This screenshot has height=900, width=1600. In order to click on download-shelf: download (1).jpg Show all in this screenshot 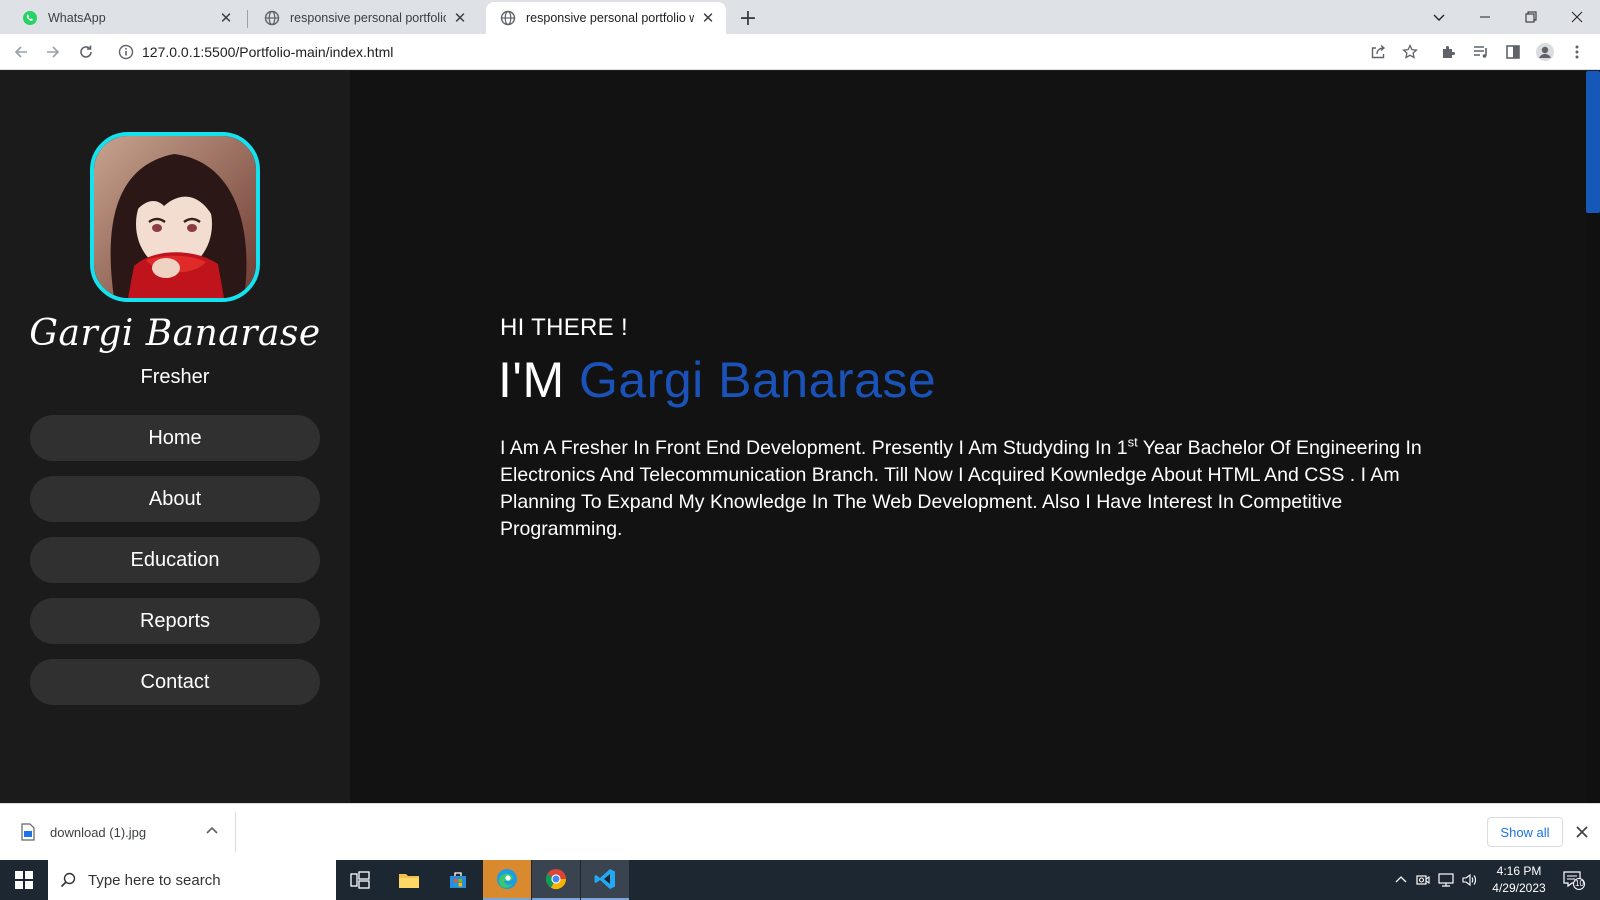, I will do `click(800, 831)`.